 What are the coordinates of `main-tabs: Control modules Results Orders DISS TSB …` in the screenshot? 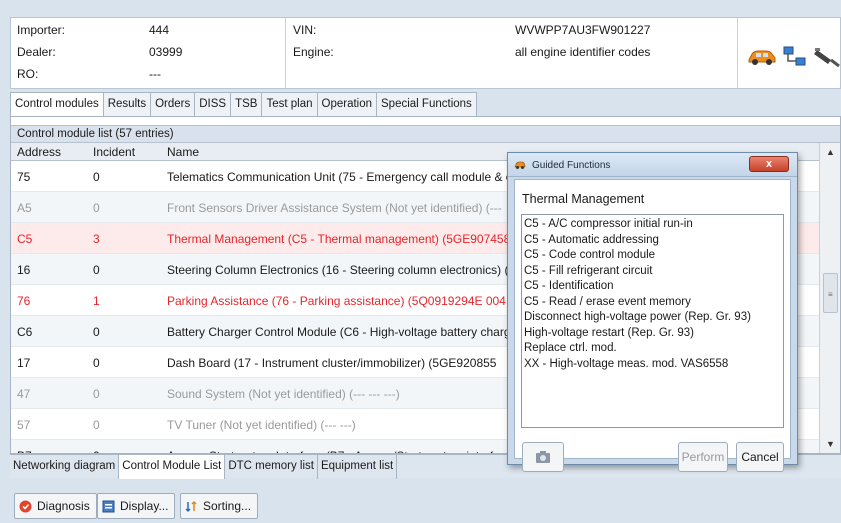 It's located at (243, 105).